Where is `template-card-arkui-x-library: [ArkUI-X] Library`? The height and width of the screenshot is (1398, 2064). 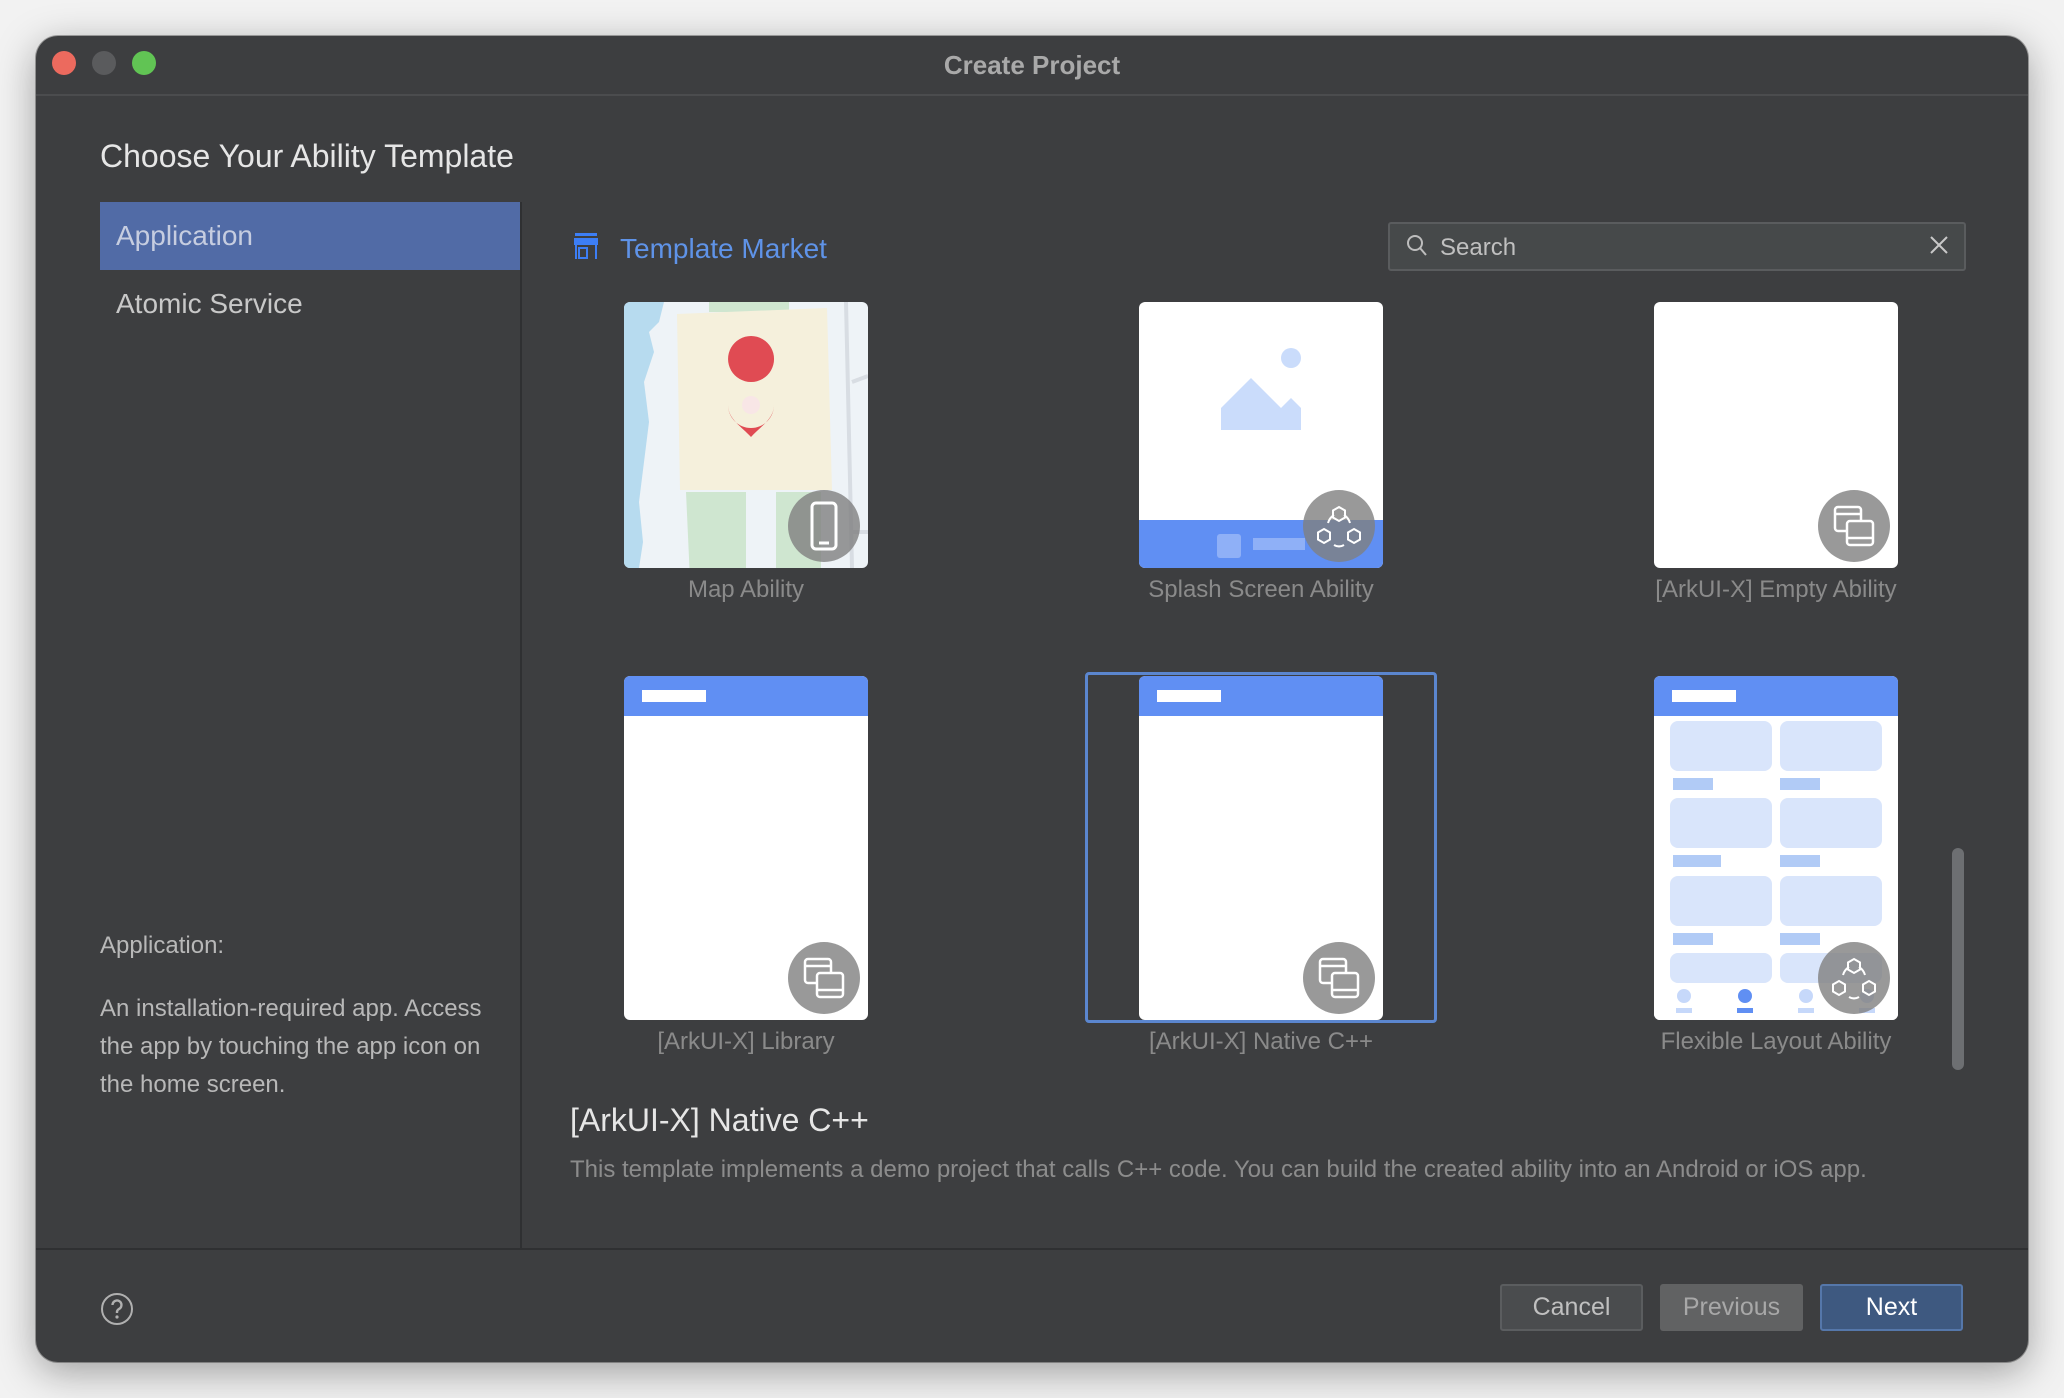 template-card-arkui-x-library: [ArkUI-X] Library is located at coordinates (746, 866).